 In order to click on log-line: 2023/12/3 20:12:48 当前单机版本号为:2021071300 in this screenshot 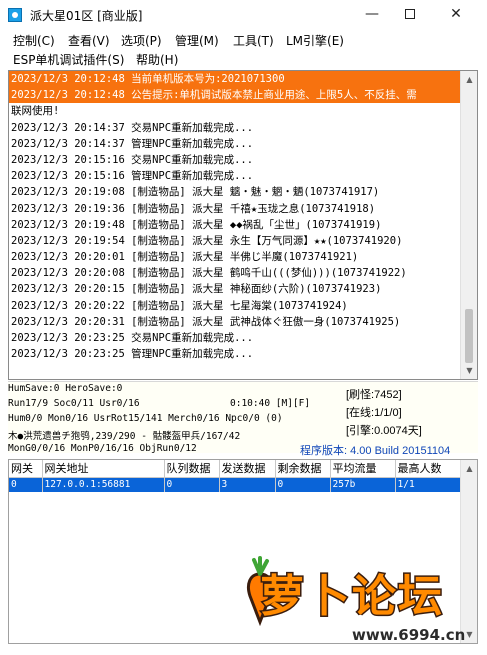, I will do `click(235, 79)`.